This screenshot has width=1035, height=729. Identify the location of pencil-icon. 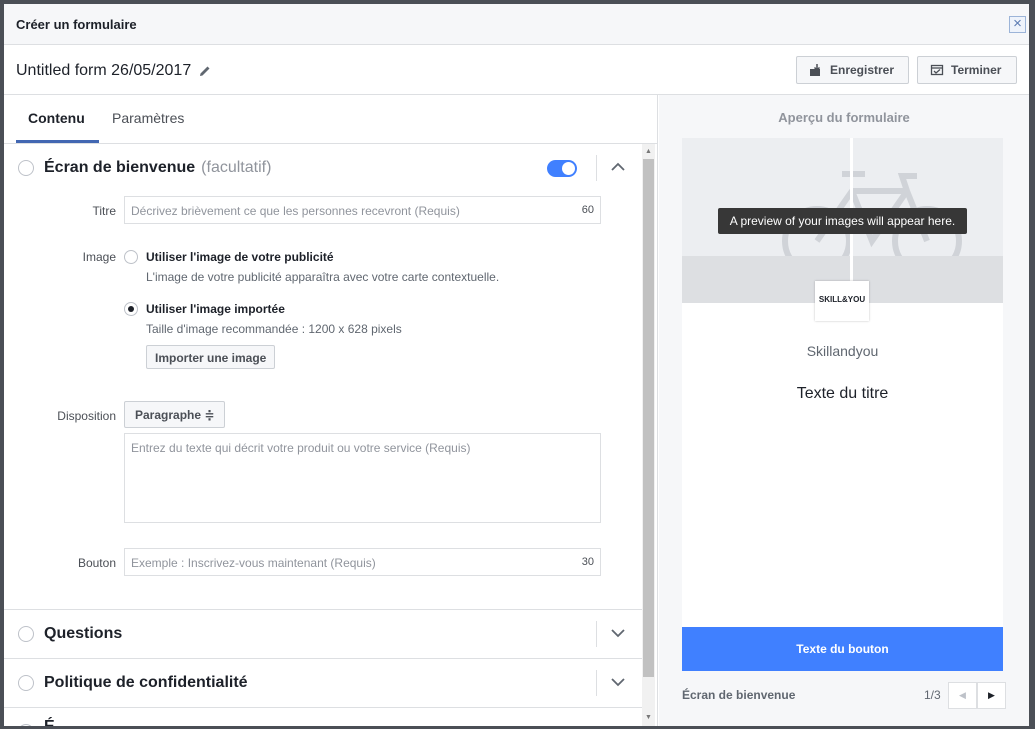
(205, 71).